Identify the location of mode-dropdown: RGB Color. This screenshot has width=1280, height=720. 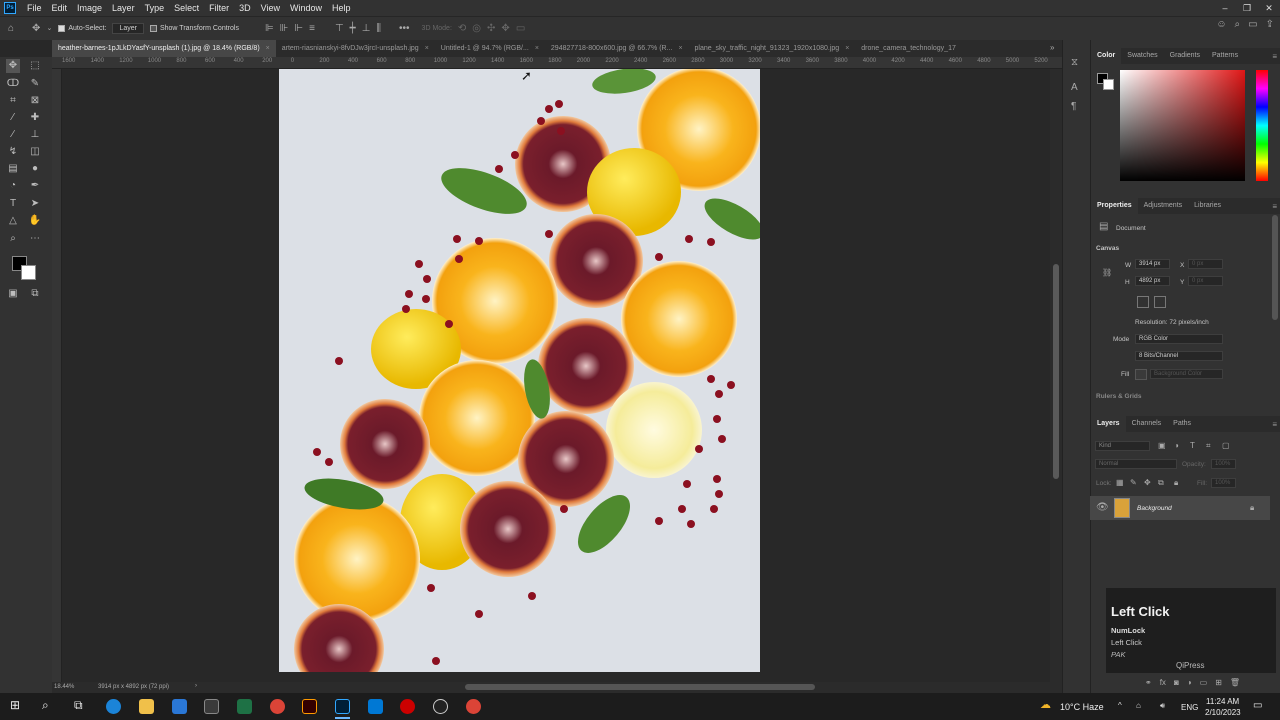
(1179, 339).